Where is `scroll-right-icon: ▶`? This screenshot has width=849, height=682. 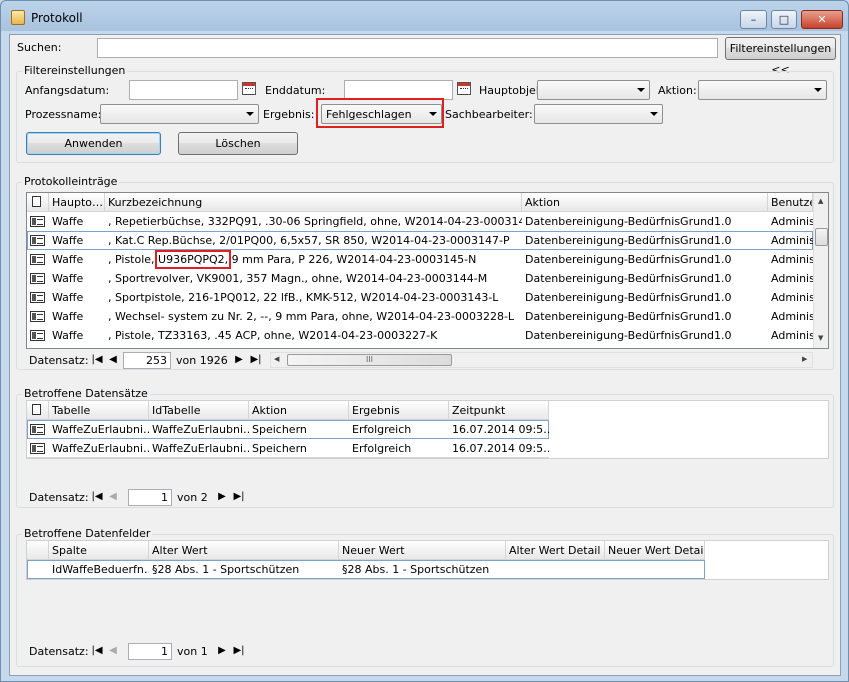
scroll-right-icon: ▶ is located at coordinates (804, 359).